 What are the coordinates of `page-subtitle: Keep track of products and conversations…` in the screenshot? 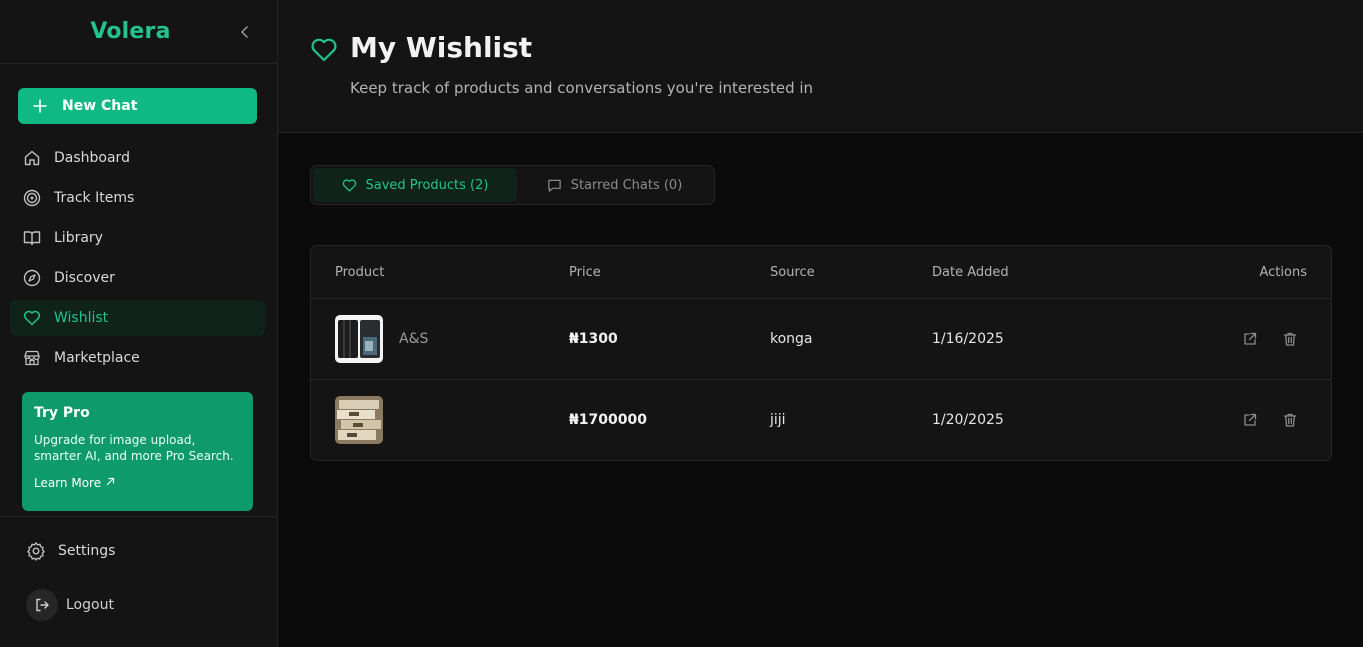 It's located at (582, 88).